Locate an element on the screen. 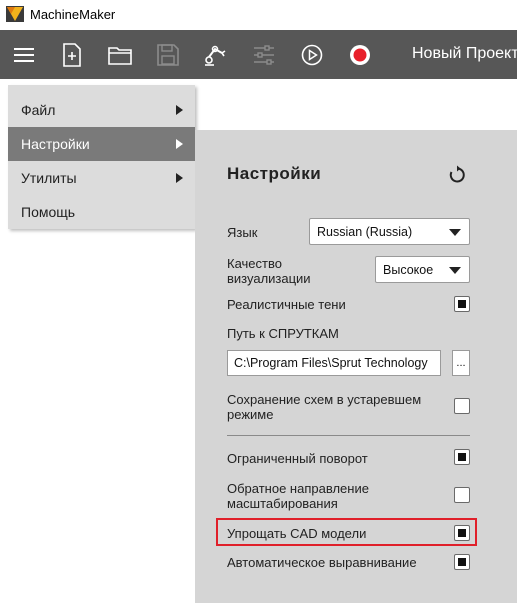  reverse-zoom-label-line2: масштабирования is located at coordinates (282, 503).